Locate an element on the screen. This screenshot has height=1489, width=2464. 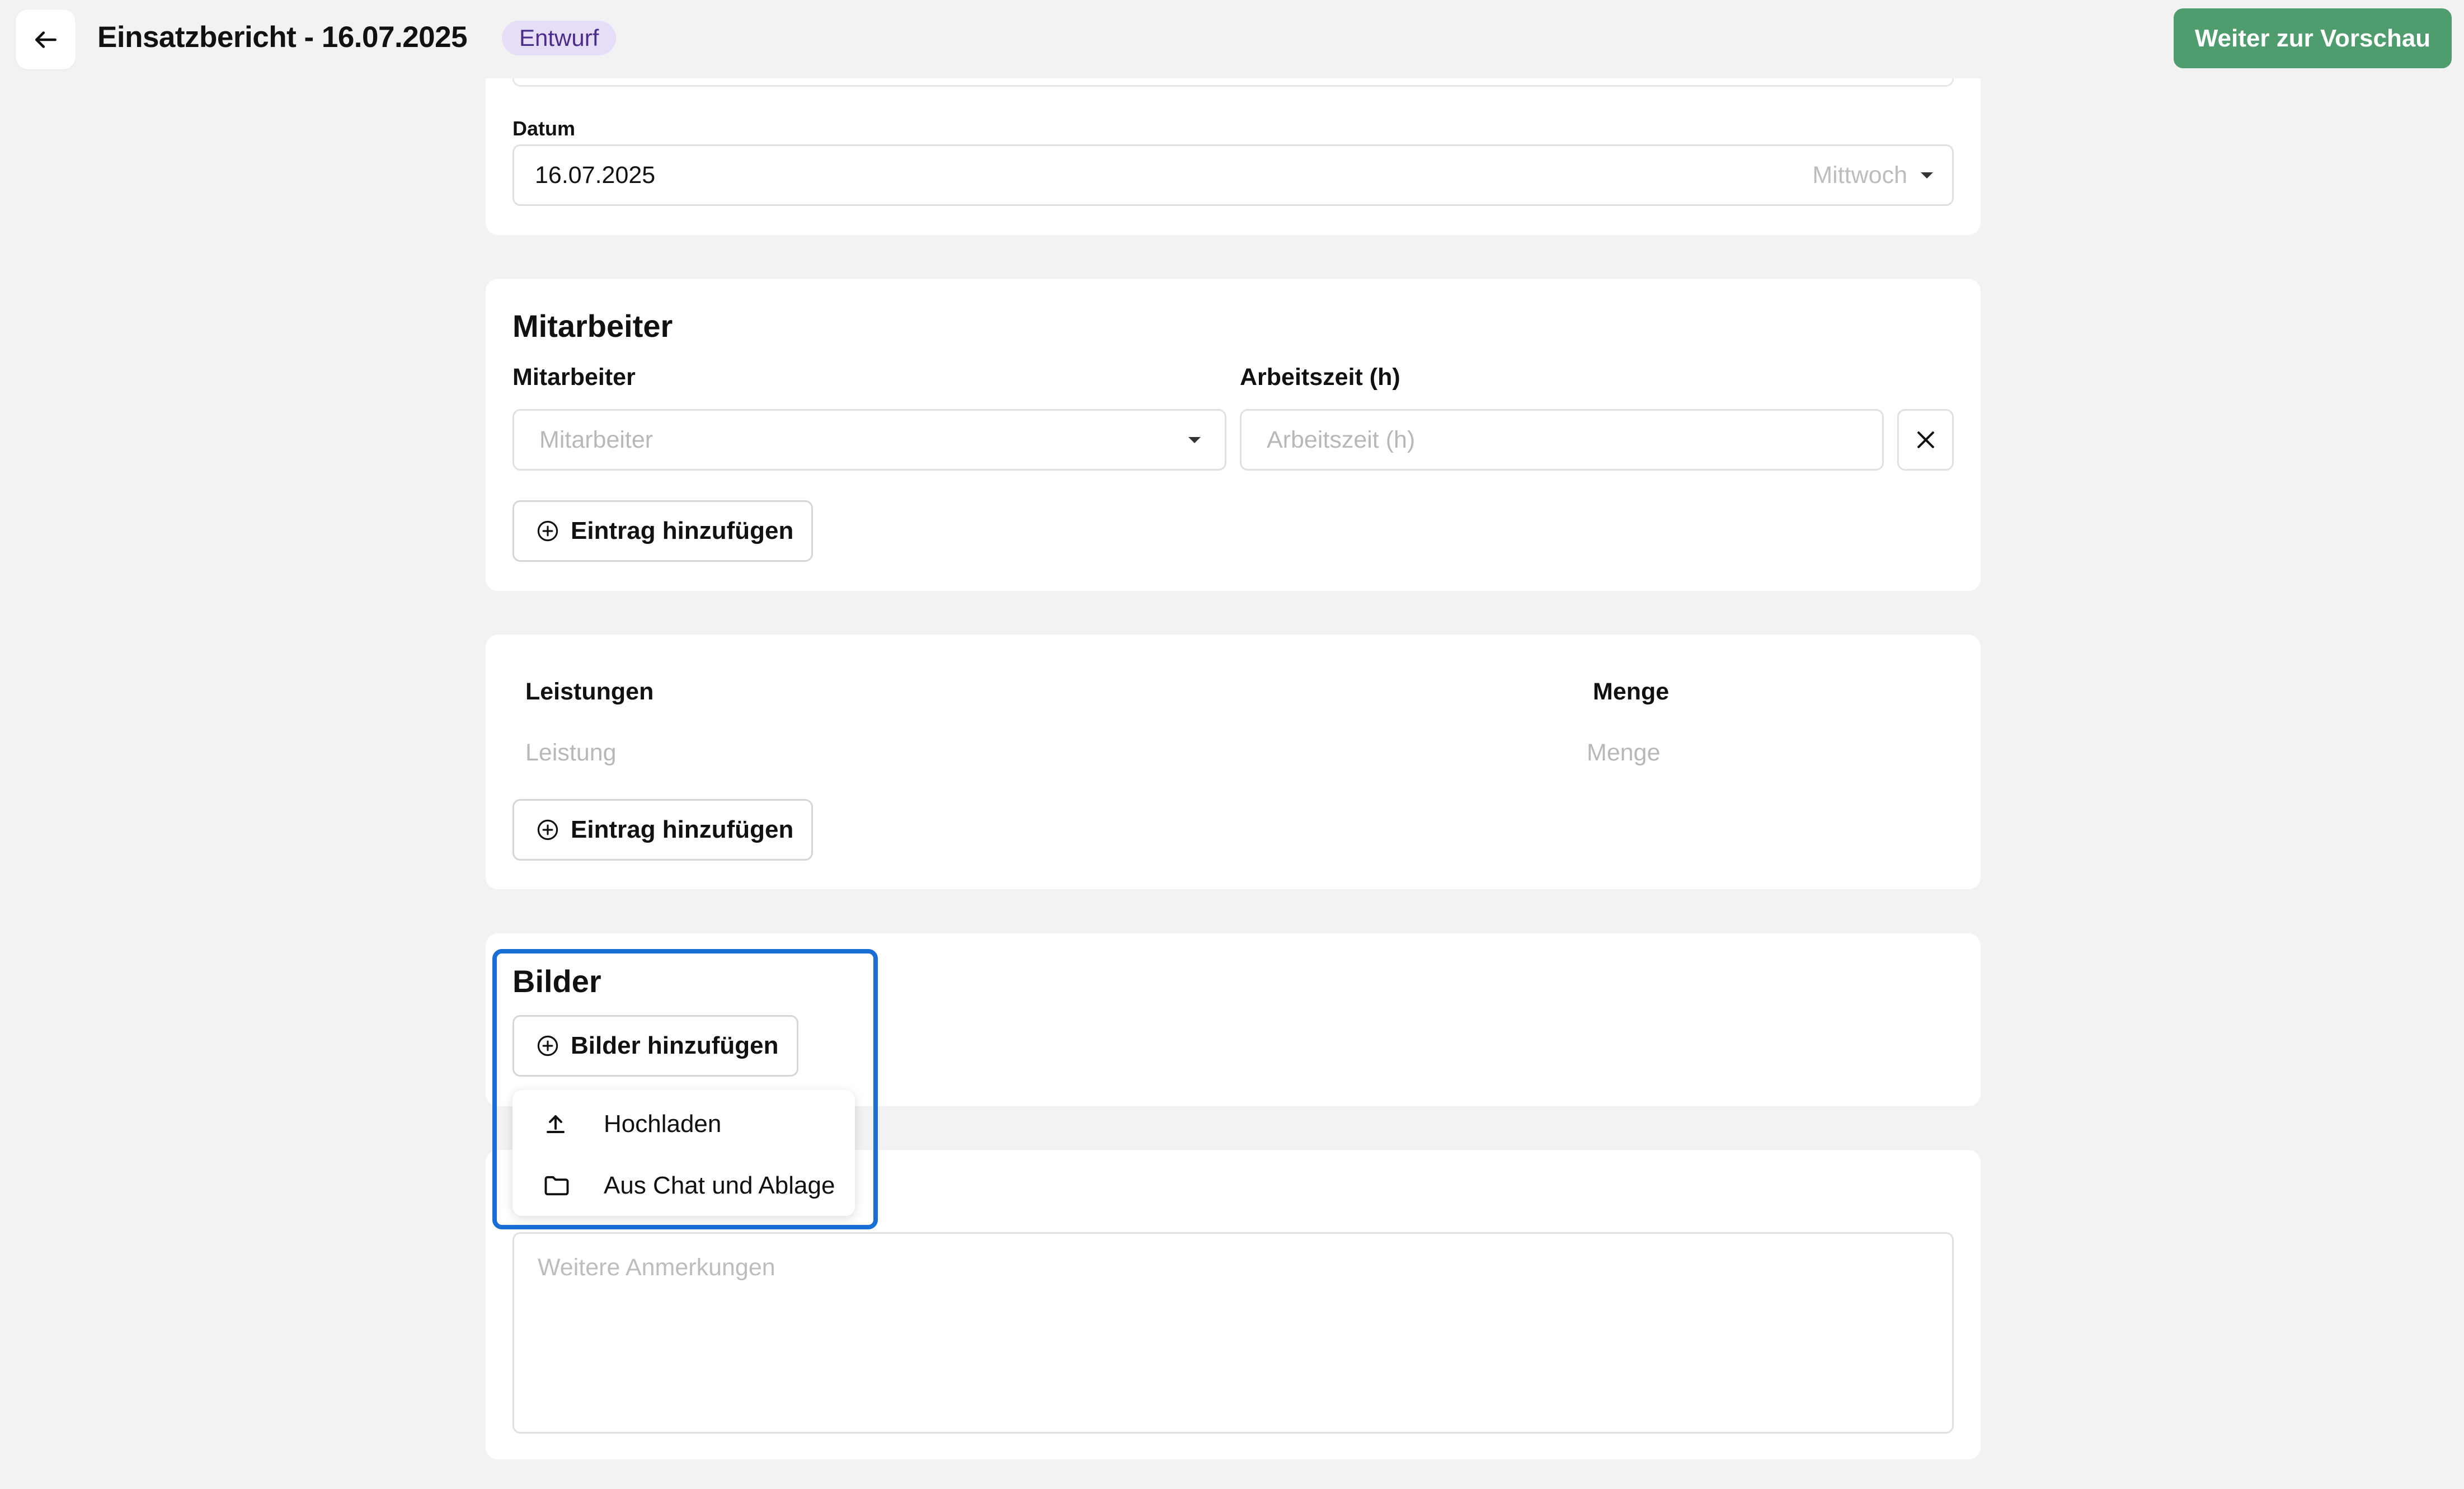
menu-item-chat-storage: Aus Chat und Ablage is located at coordinates (683, 1185).